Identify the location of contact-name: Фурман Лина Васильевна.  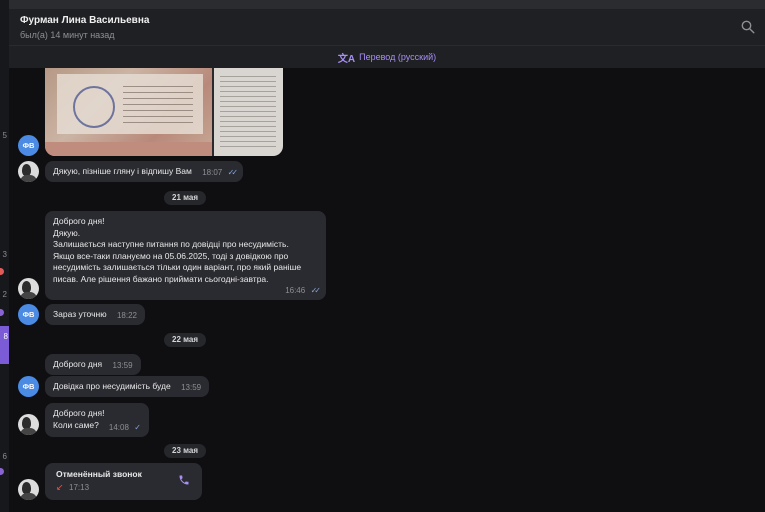
(84, 20).